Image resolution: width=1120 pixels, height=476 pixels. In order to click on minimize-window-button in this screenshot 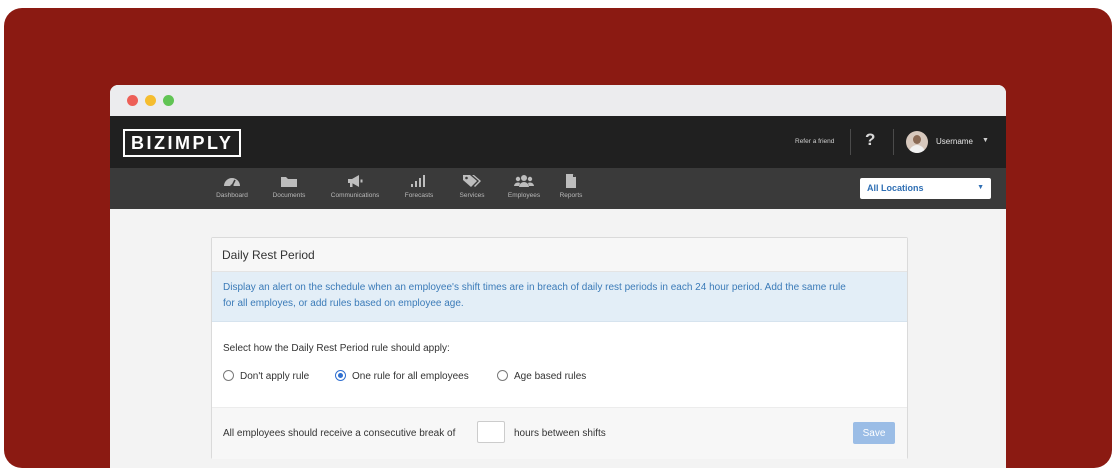, I will do `click(150, 100)`.